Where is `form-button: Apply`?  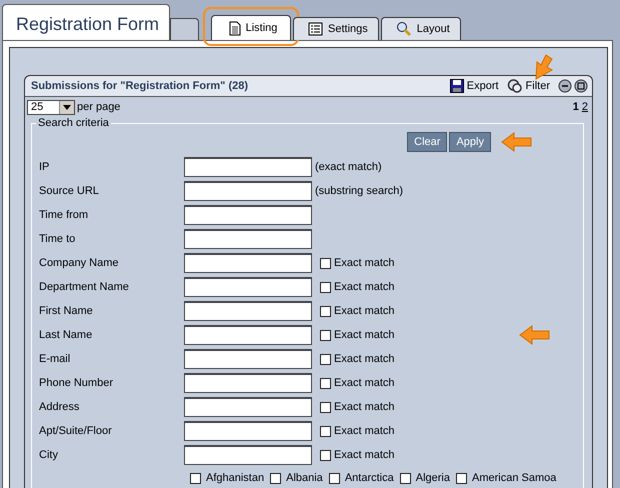
form-button: Apply is located at coordinates (470, 142).